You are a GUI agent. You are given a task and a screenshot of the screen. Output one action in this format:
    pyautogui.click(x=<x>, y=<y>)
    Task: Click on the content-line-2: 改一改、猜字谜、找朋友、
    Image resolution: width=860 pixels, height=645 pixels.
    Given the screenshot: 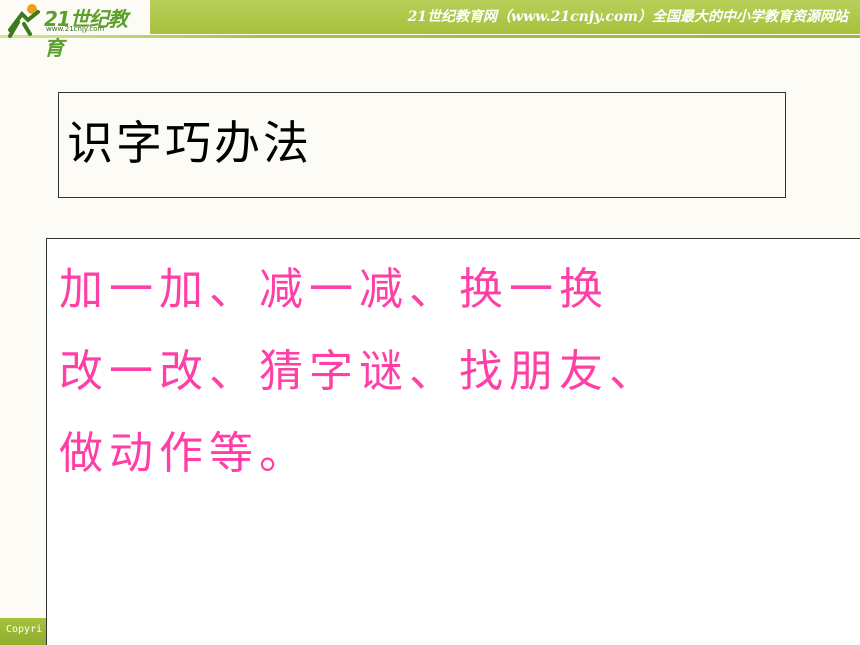 What is the action you would take?
    pyautogui.click(x=359, y=371)
    